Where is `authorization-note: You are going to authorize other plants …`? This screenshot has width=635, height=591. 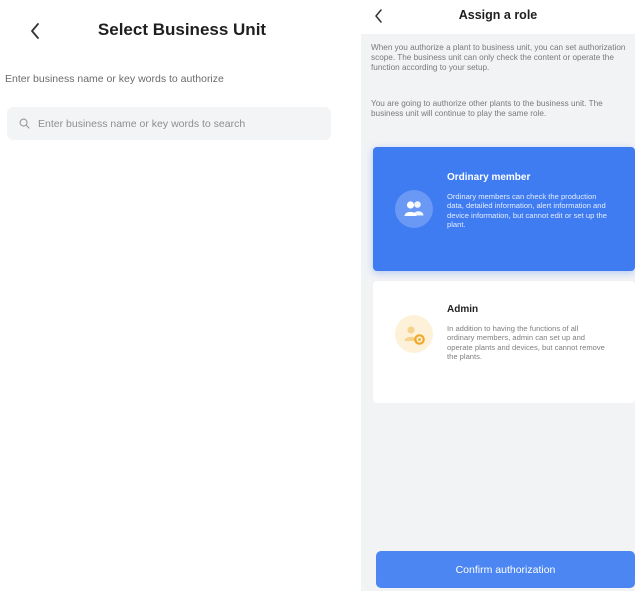
authorization-note: You are going to authorize other plants … is located at coordinates (487, 109).